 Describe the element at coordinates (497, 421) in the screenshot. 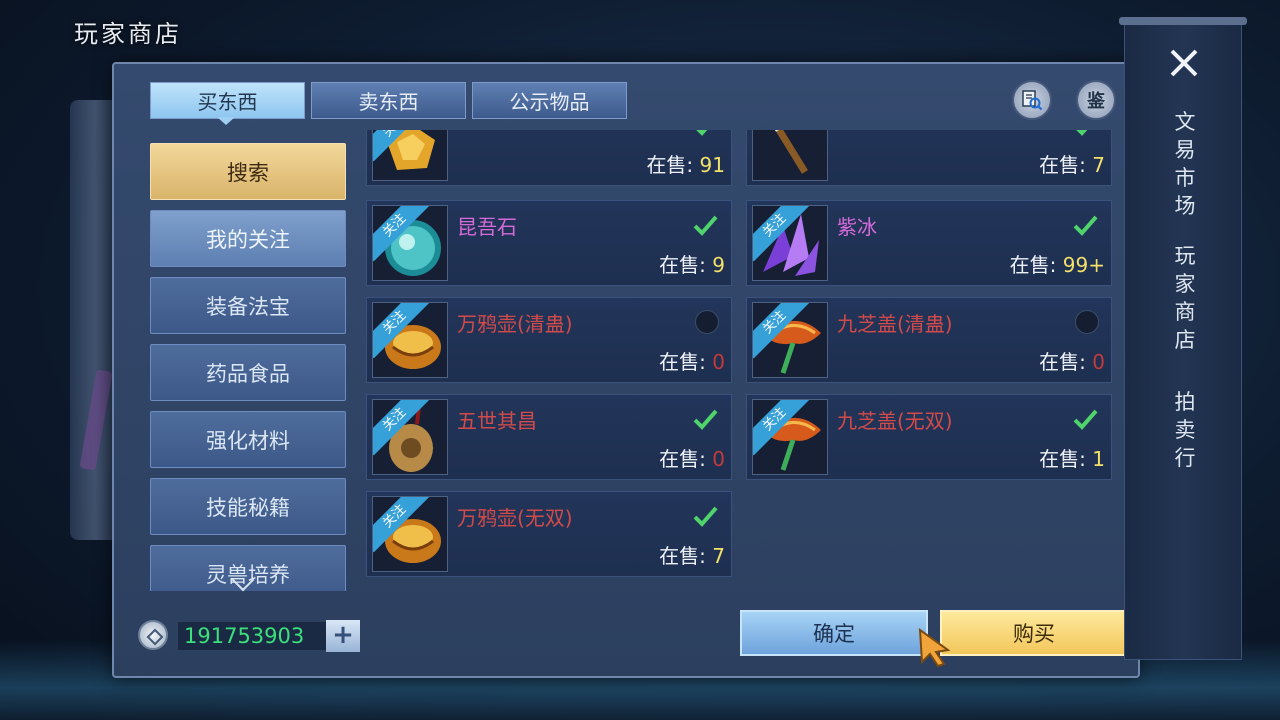

I see `item-name: 五世其昌` at that location.